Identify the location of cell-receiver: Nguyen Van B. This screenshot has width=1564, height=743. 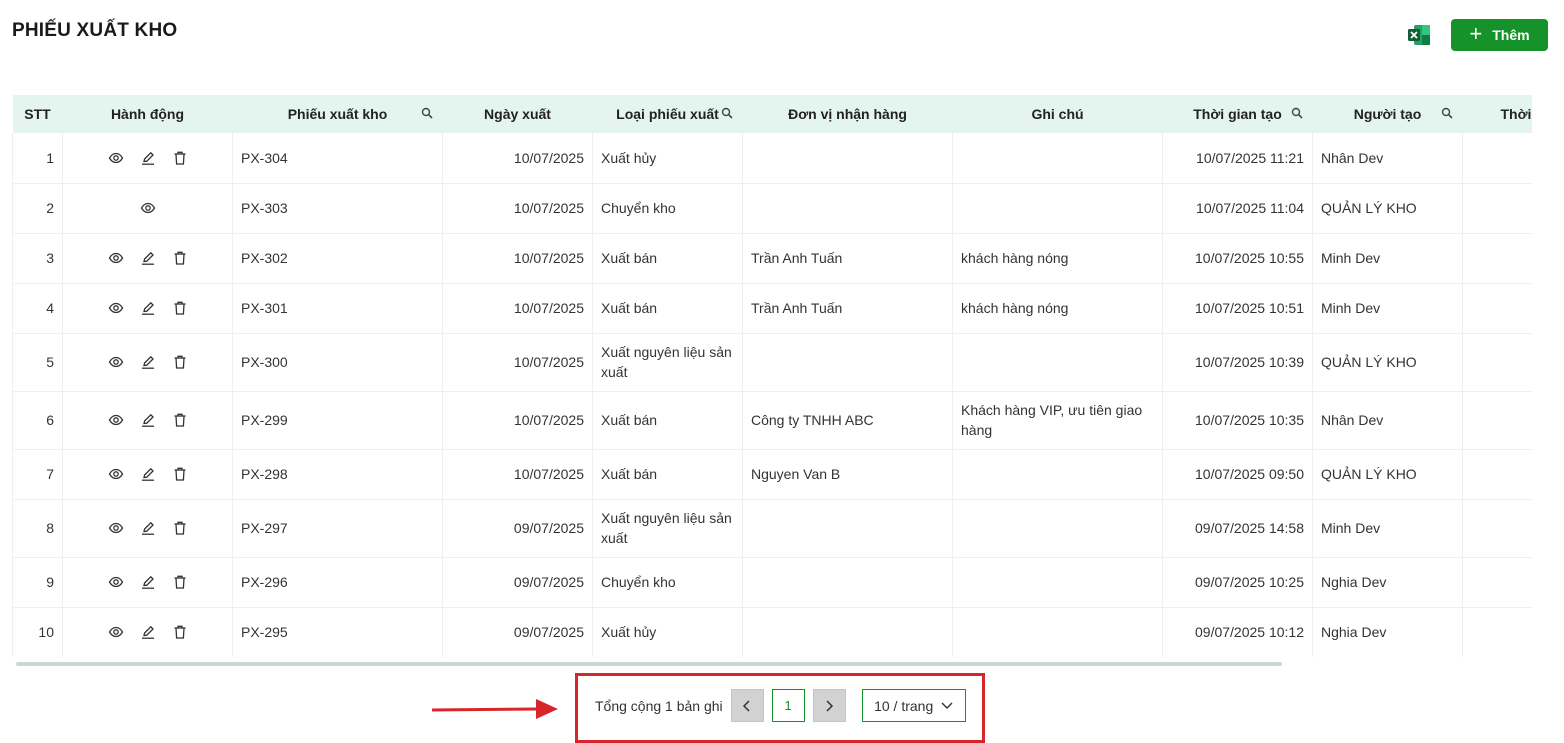
(847, 474).